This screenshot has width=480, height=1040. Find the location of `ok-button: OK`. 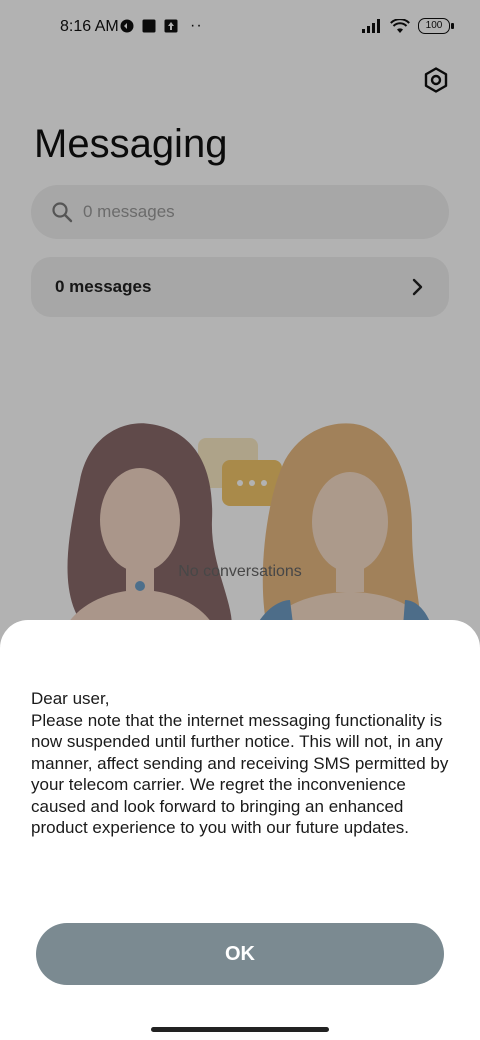

ok-button: OK is located at coordinates (240, 954).